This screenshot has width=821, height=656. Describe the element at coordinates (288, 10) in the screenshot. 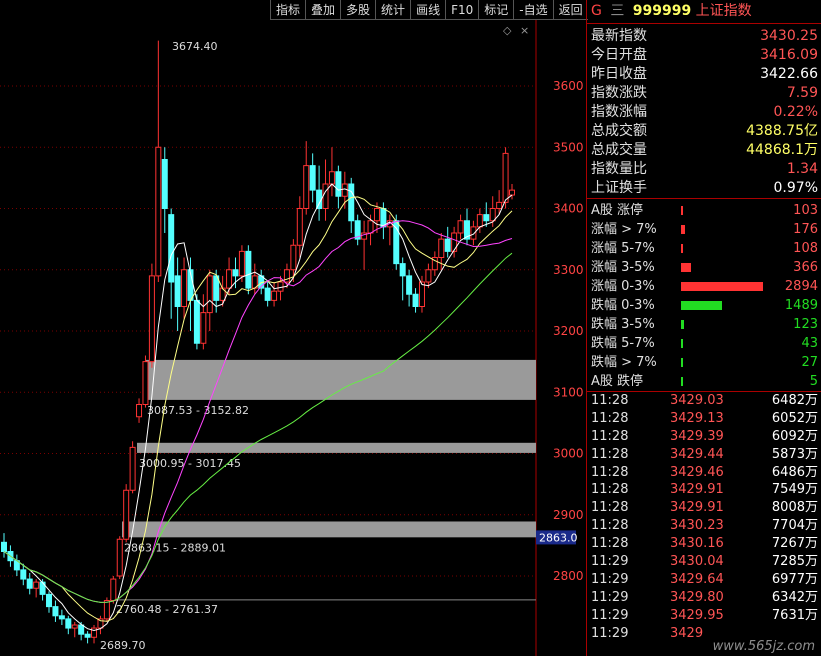

I see `toolbar-button-0: 指标` at that location.